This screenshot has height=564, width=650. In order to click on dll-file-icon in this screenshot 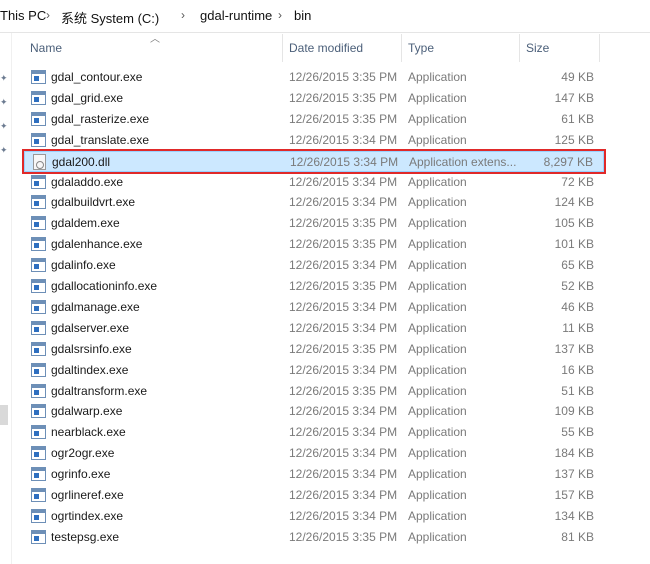, I will do `click(39, 161)`.